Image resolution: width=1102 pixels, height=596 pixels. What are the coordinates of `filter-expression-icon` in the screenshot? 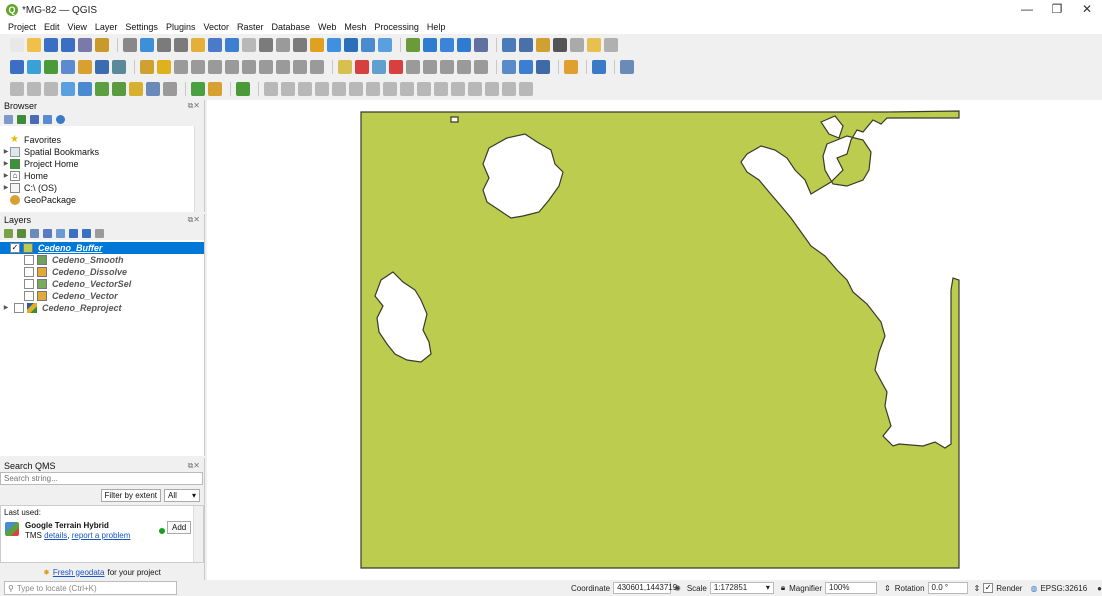 It's located at (60, 233).